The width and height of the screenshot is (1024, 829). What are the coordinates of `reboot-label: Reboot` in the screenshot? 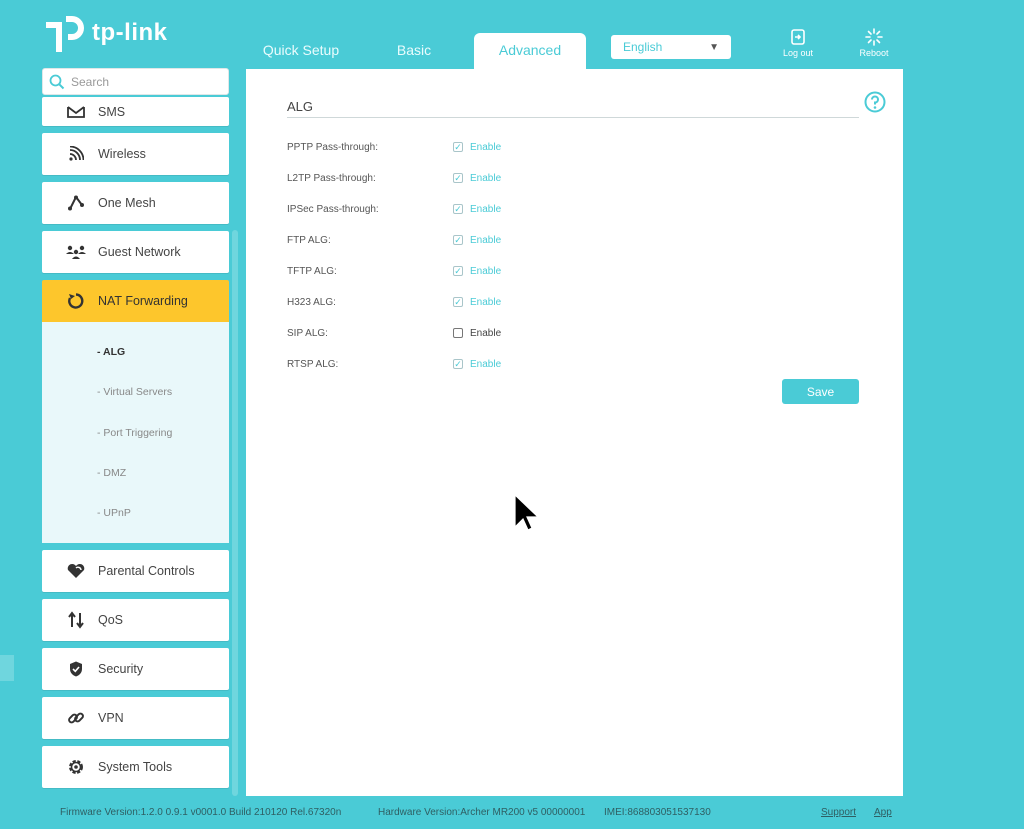 It's located at (874, 53).